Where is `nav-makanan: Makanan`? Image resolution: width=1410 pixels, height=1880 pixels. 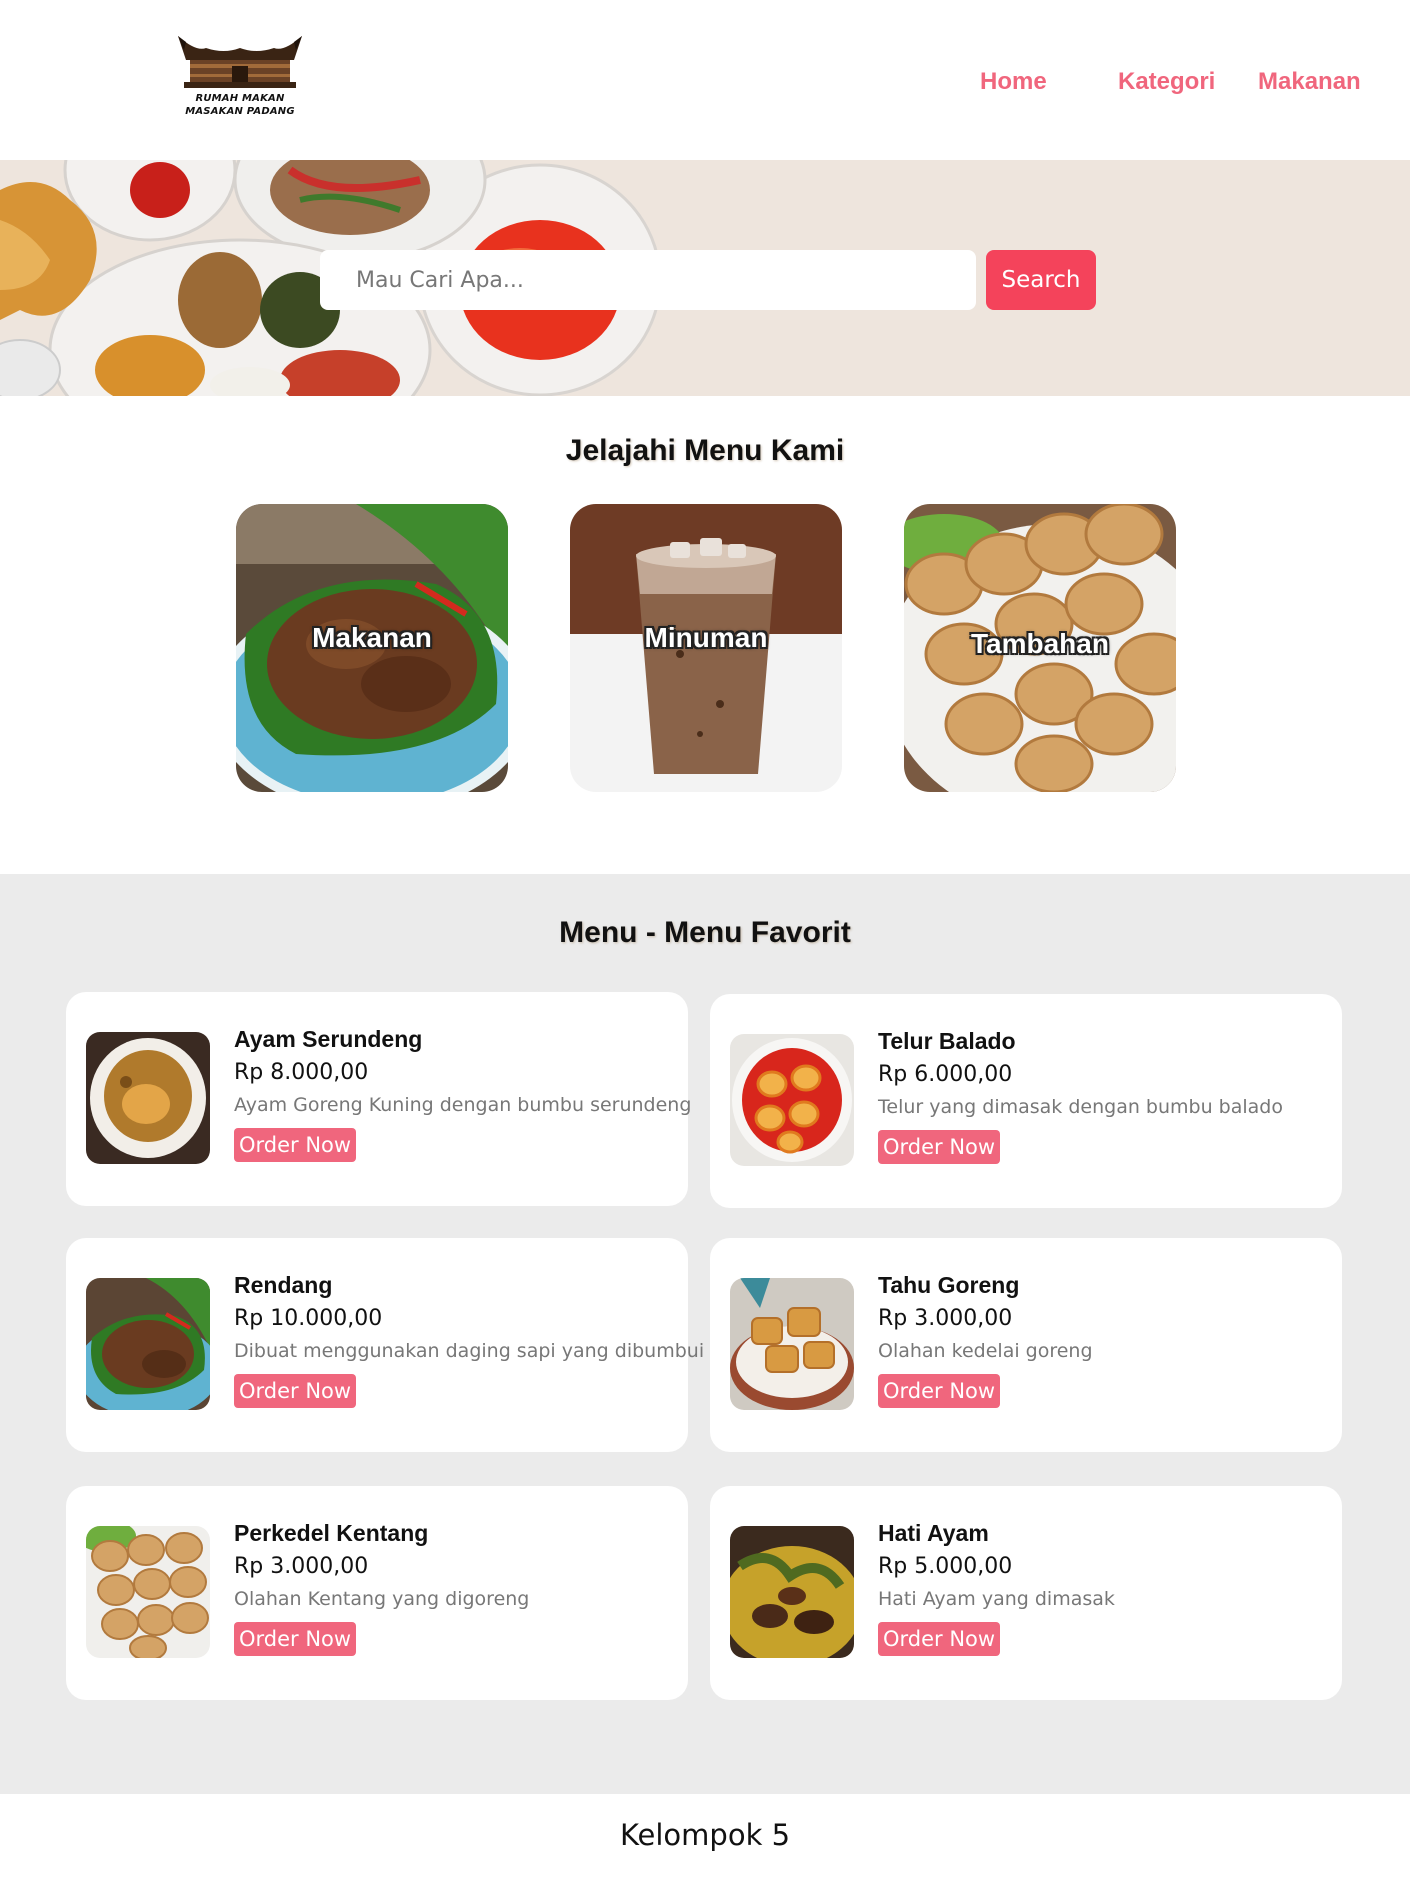
nav-makanan: Makanan is located at coordinates (1309, 82).